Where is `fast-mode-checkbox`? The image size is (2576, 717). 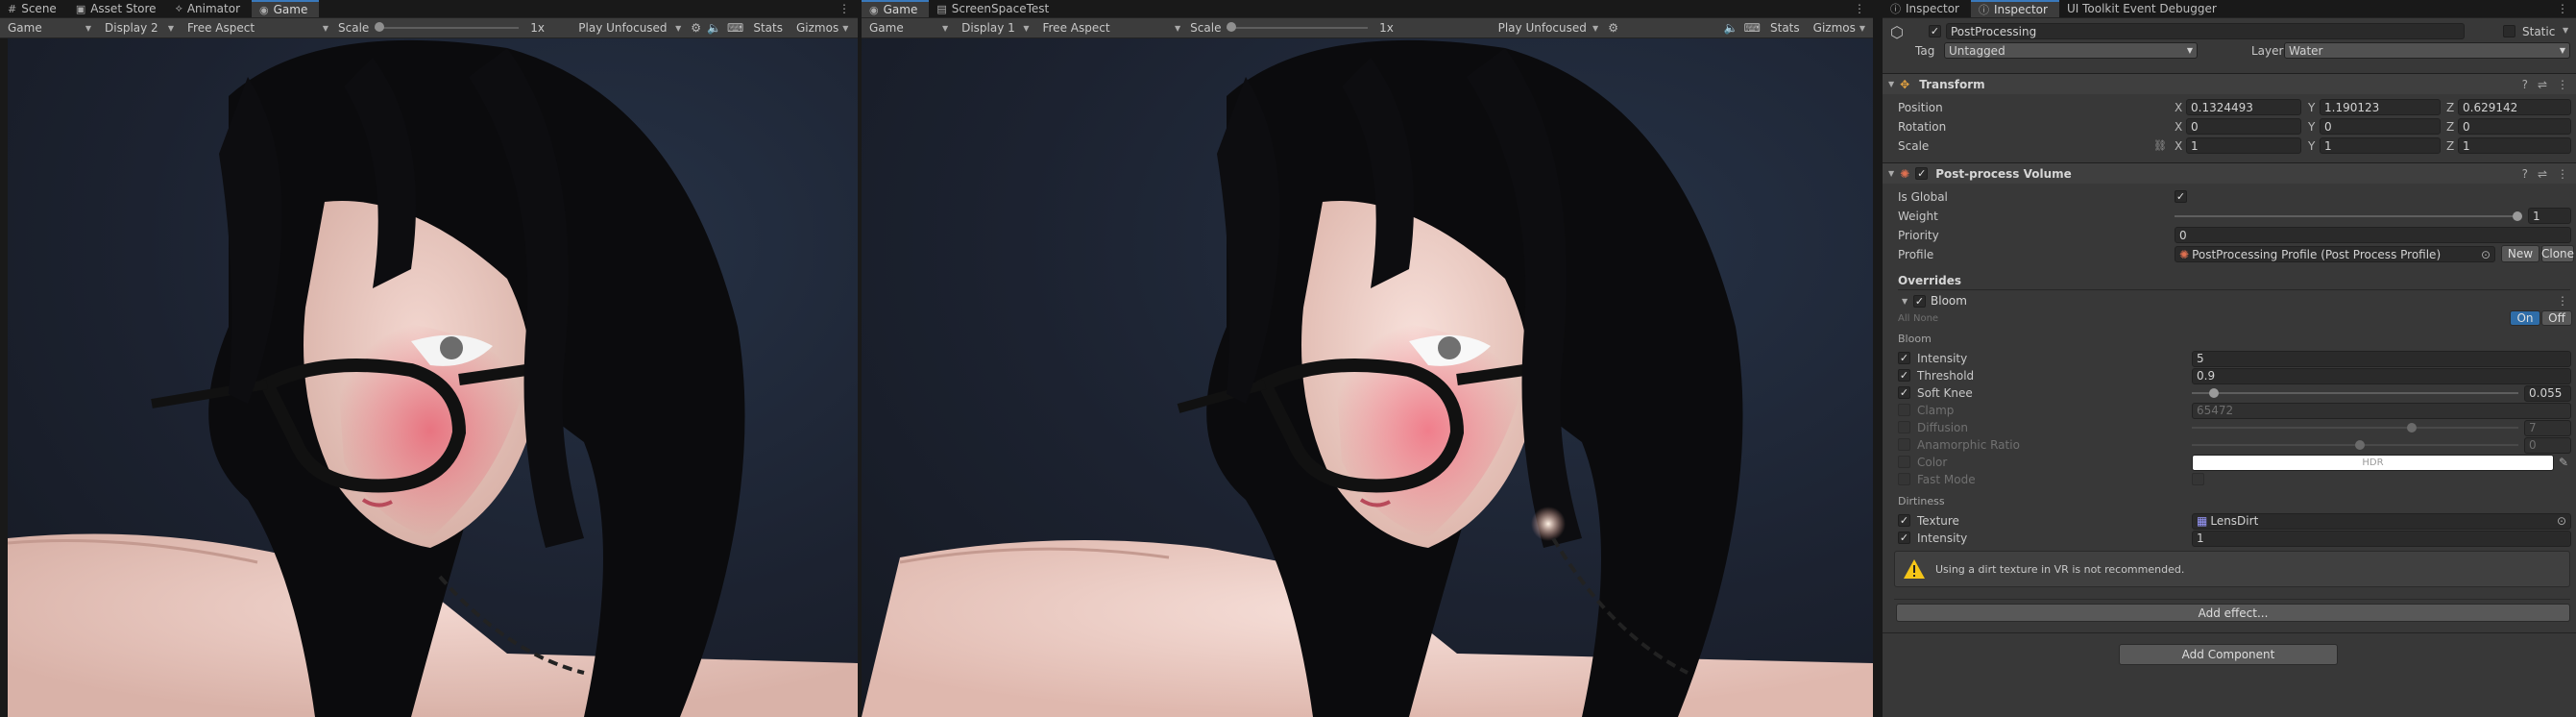
fast-mode-checkbox is located at coordinates (2198, 479).